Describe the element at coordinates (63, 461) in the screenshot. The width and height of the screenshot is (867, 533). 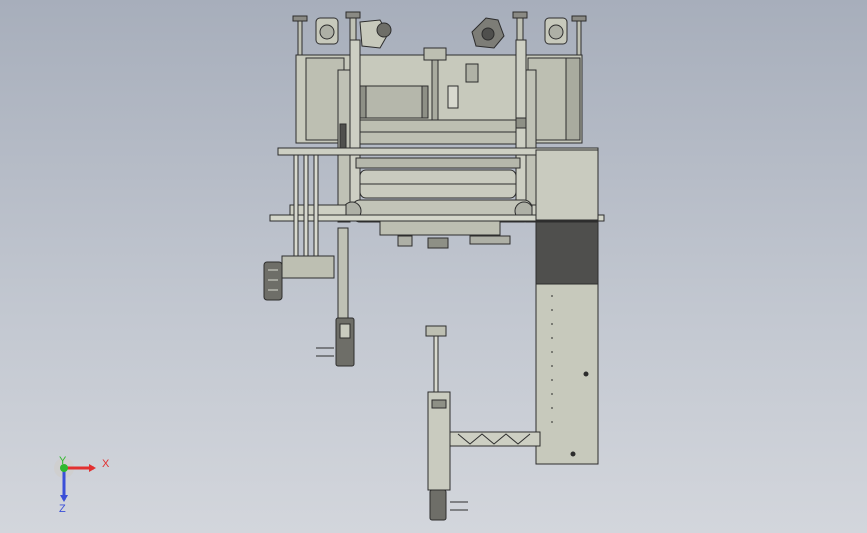
I see `triad-y-label: Y` at that location.